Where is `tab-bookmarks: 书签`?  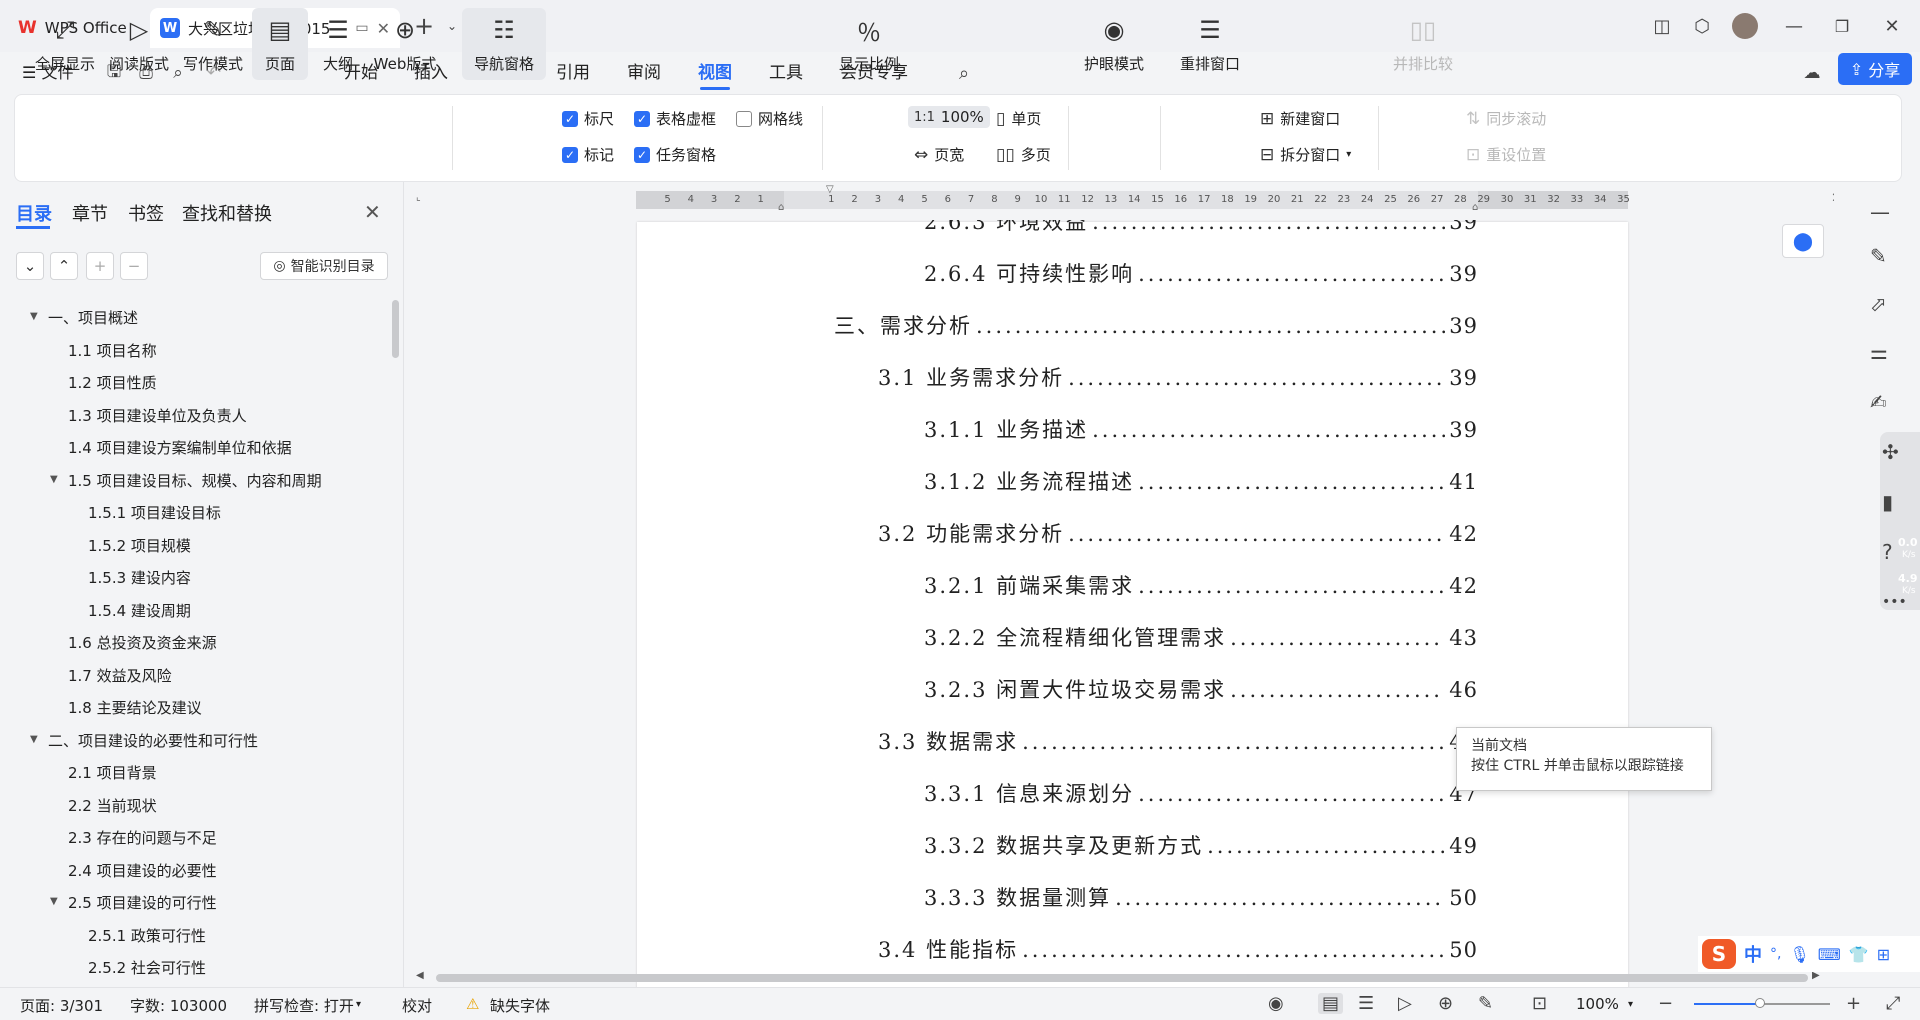
tab-bookmarks: 书签 is located at coordinates (146, 213).